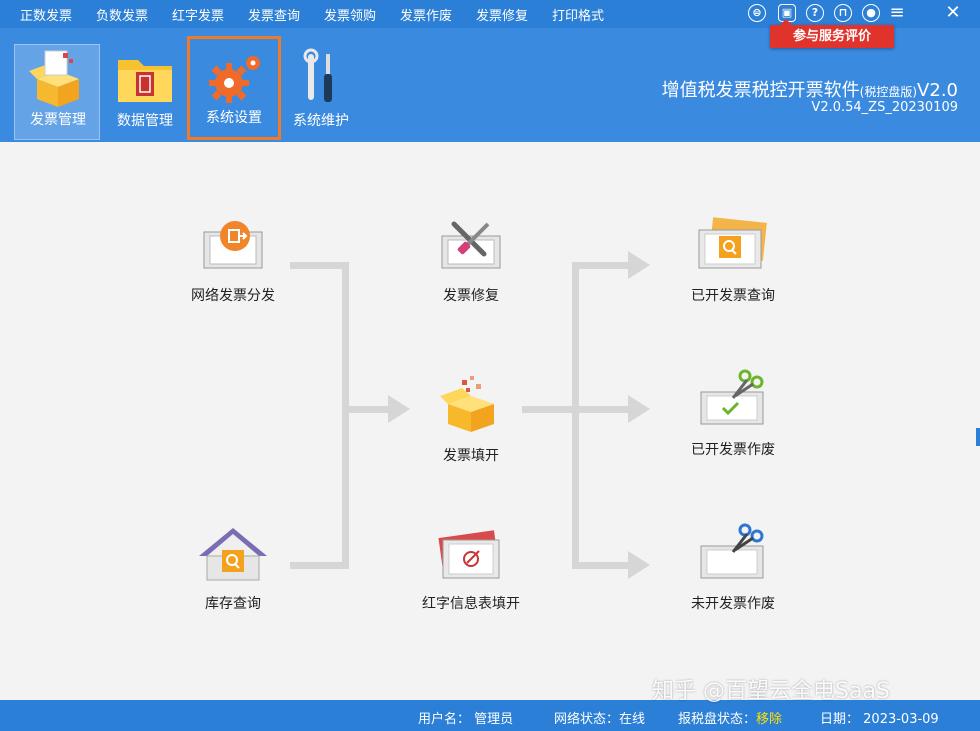 Image resolution: width=980 pixels, height=731 pixels. What do you see at coordinates (145, 121) in the screenshot?
I see `toolbar-label: 数据管理` at bounding box center [145, 121].